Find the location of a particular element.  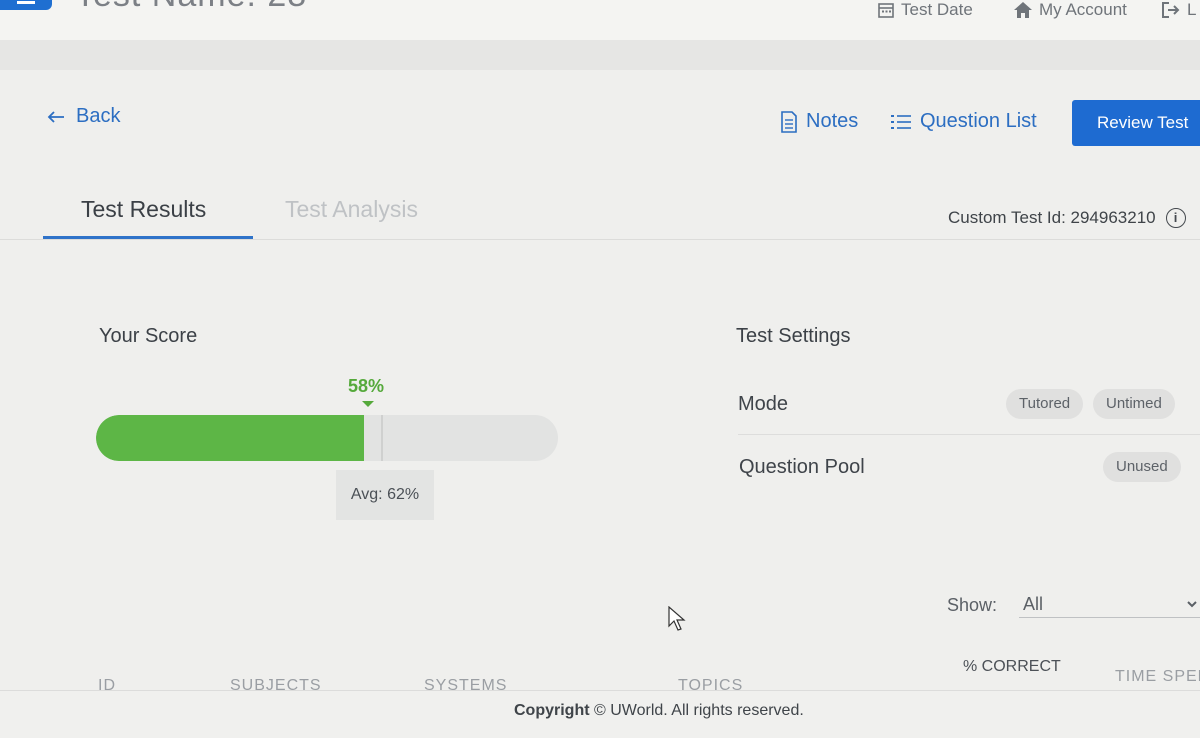

test-date-link: Test Date is located at coordinates (925, 10).